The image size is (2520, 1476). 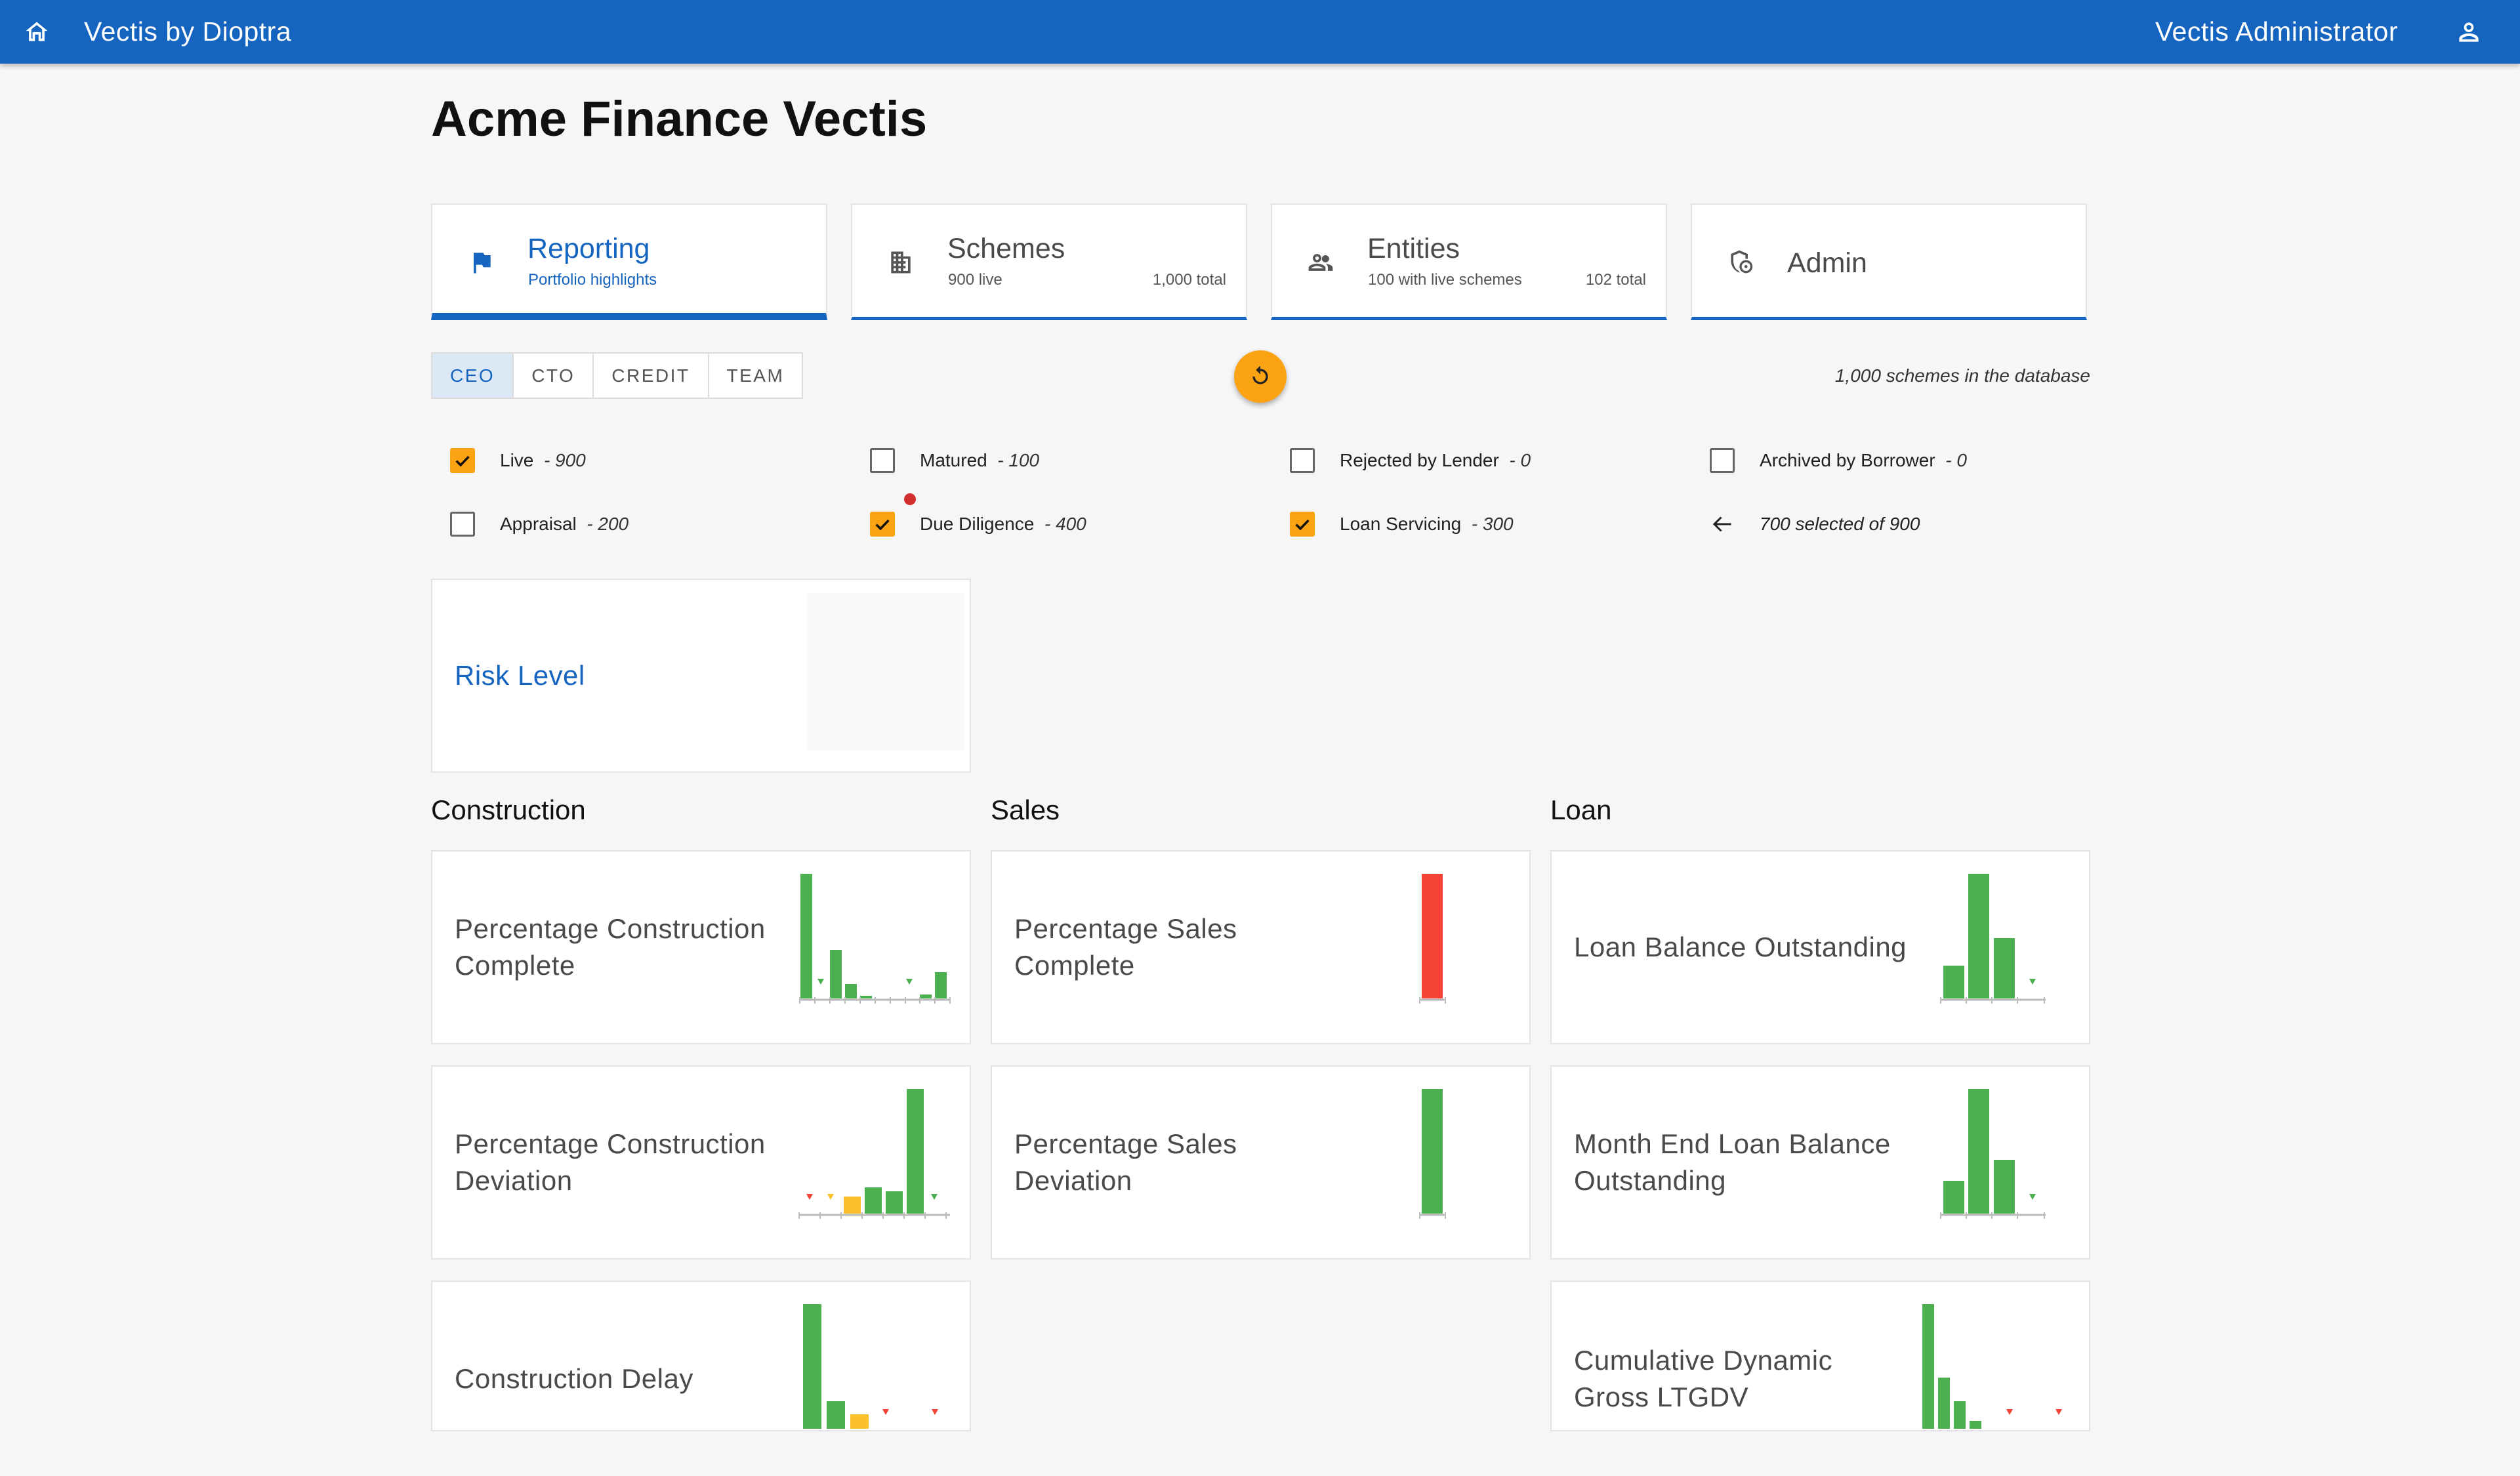 What do you see at coordinates (1414, 248) in the screenshot?
I see `tab-label: Entities` at bounding box center [1414, 248].